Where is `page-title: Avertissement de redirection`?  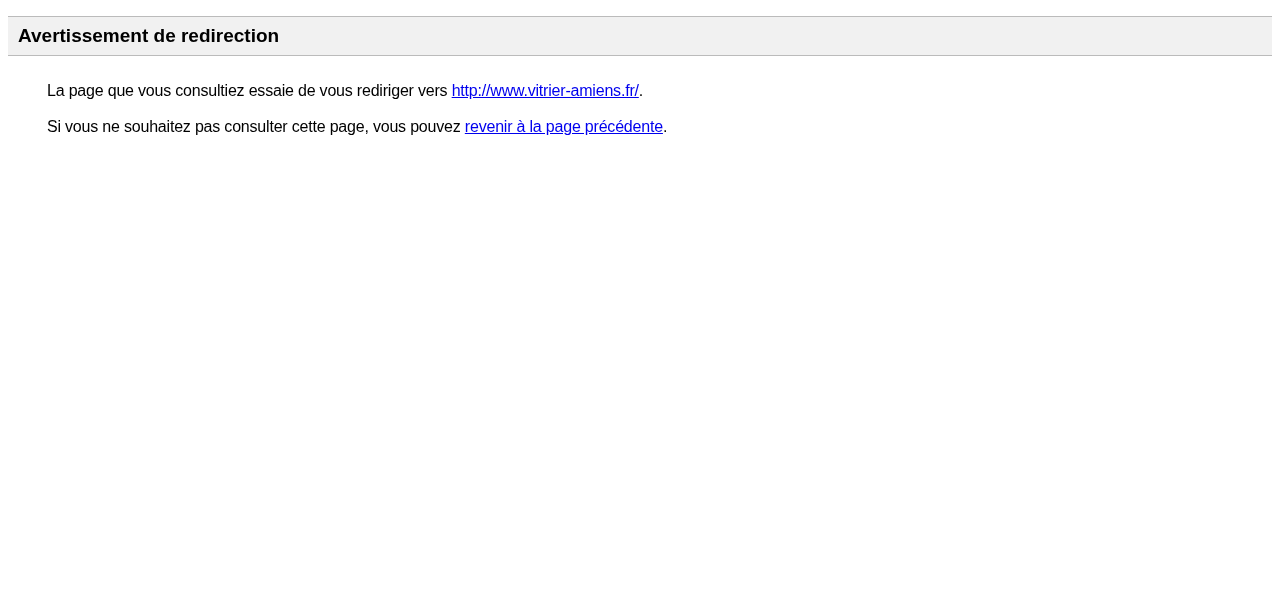 page-title: Avertissement de redirection is located at coordinates (640, 36).